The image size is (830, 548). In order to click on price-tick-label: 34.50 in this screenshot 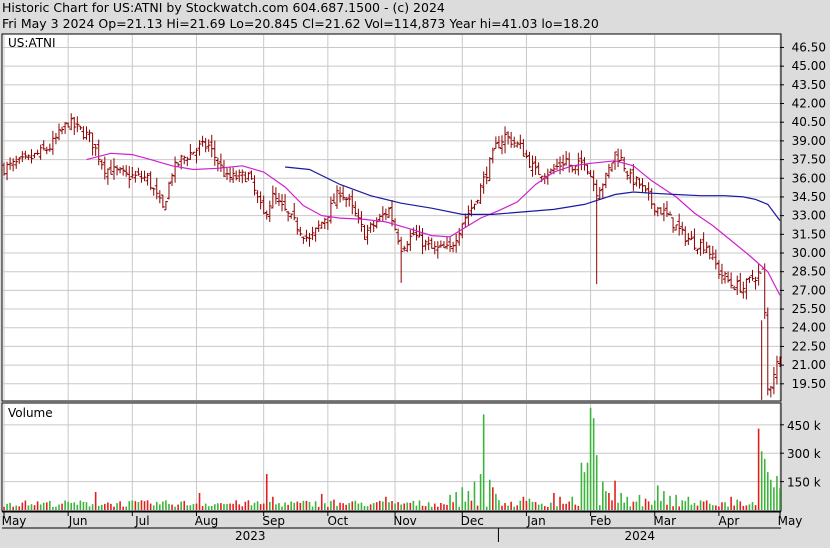, I will do `click(809, 197)`.